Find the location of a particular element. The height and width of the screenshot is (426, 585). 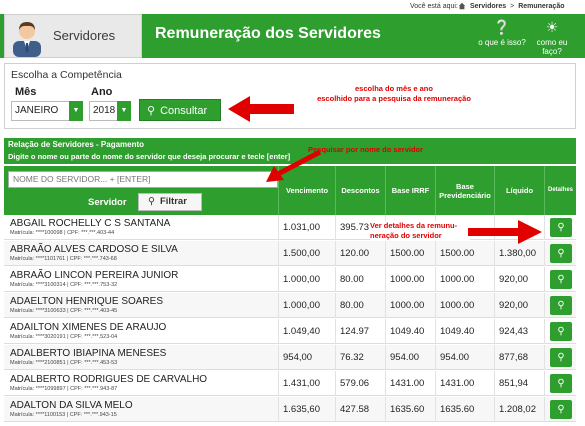

liquido-cell: 877,68 is located at coordinates (519, 357).